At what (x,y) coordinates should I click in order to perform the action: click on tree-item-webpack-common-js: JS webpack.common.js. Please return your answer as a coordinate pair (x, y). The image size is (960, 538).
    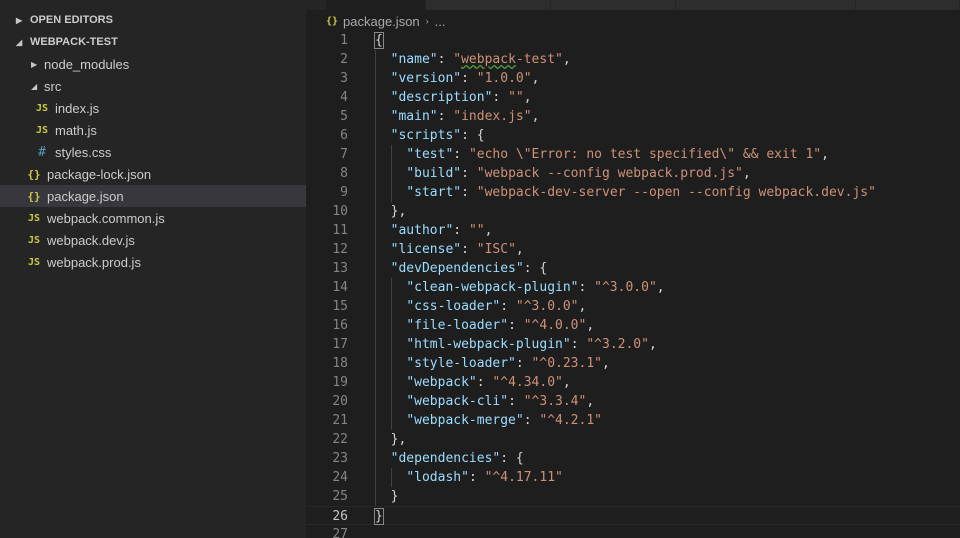
    Looking at the image, I should click on (153, 218).